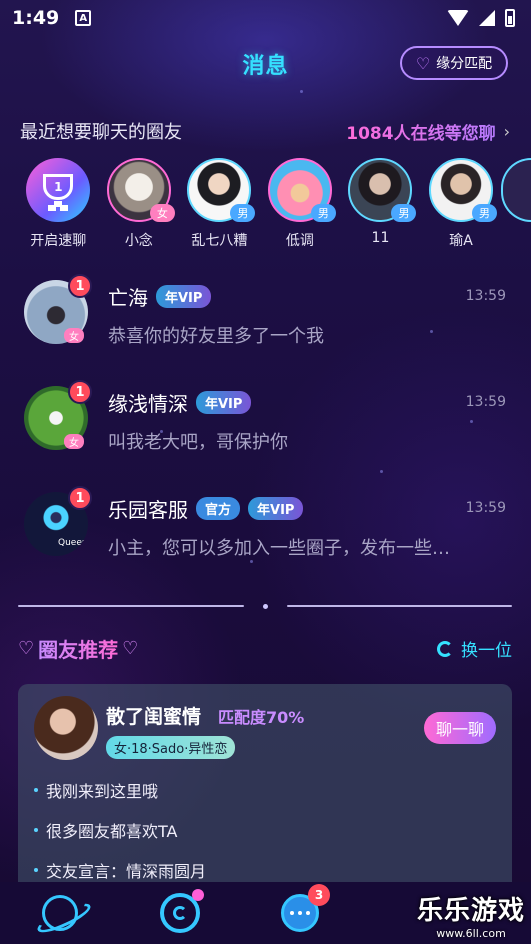 Image resolution: width=531 pixels, height=944 pixels. I want to click on speed-chat-item: 1 开启速聊, so click(58, 204).